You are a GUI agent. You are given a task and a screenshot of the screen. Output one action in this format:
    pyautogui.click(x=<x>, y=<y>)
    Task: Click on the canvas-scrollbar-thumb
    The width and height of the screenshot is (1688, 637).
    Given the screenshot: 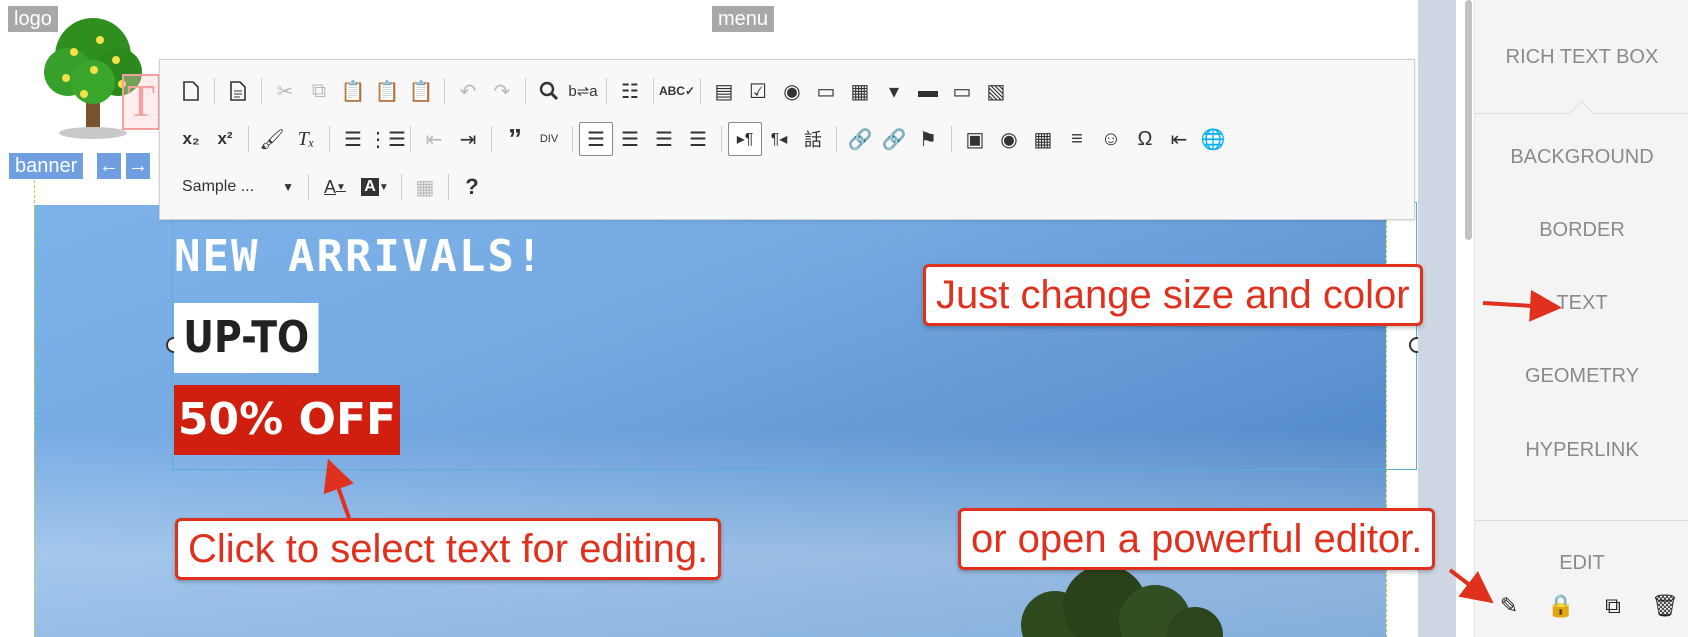 What is the action you would take?
    pyautogui.click(x=1468, y=120)
    